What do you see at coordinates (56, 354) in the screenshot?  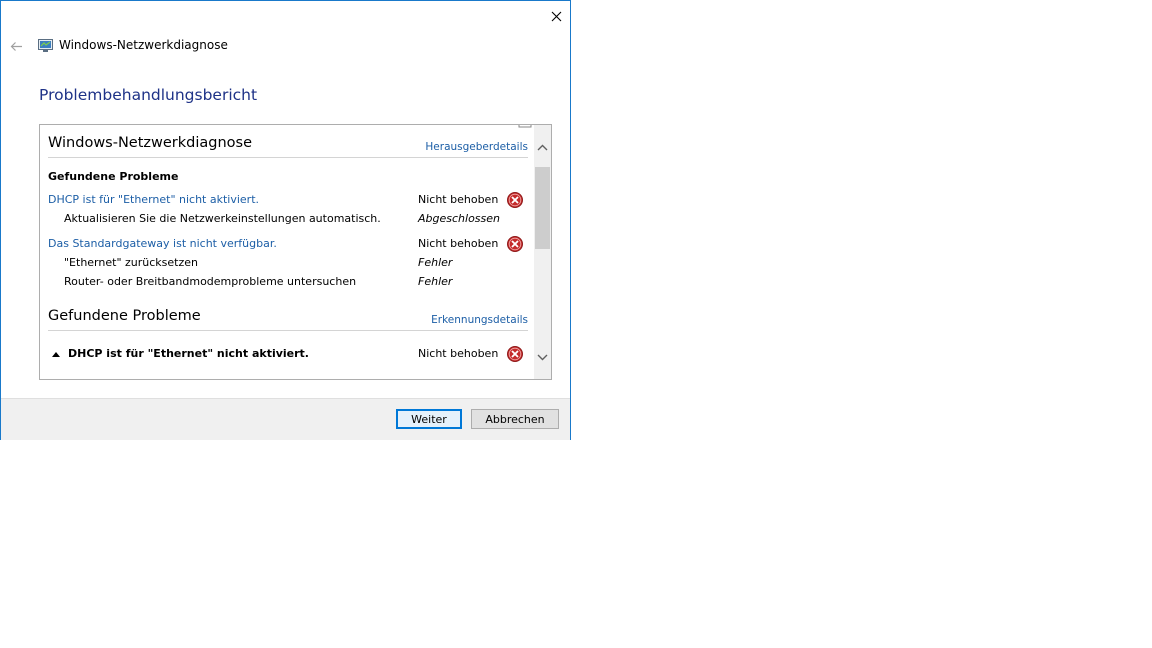 I see `expand-arrow-icon` at bounding box center [56, 354].